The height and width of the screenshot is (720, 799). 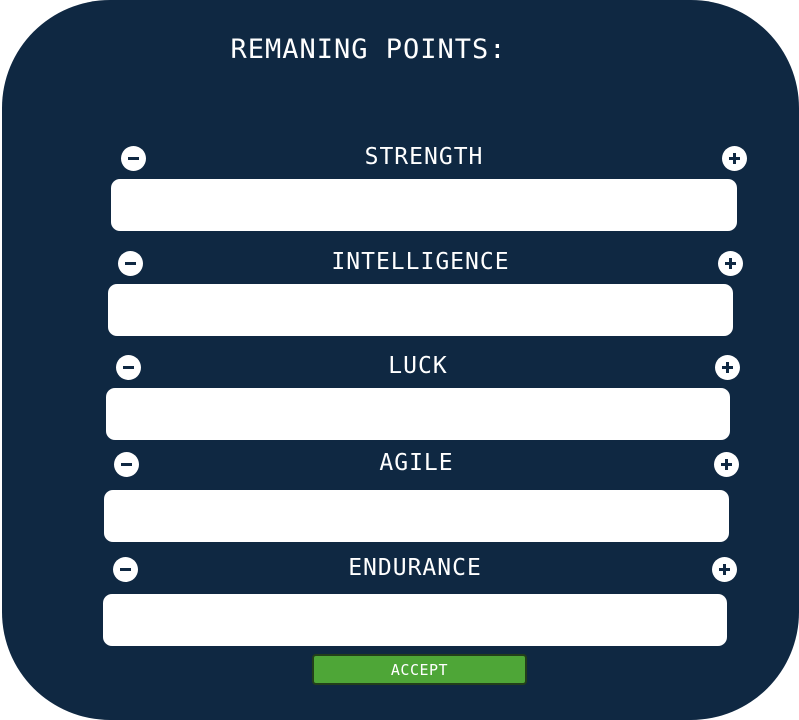 I want to click on endurance-field, so click(x=415, y=620).